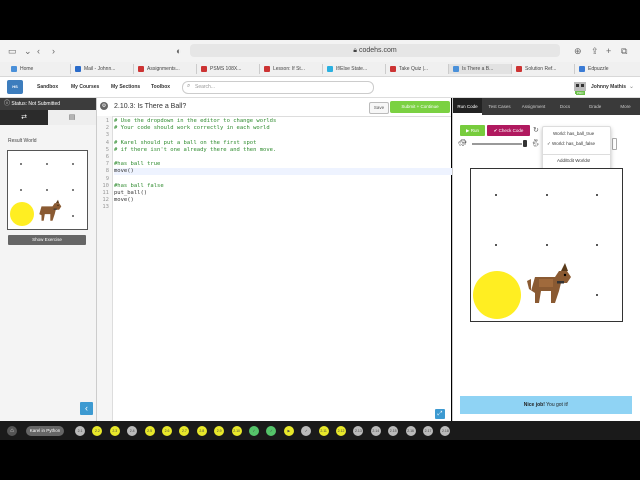 The width and height of the screenshot is (640, 480). Describe the element at coordinates (379, 108) in the screenshot. I see `save-button: Save` at that location.